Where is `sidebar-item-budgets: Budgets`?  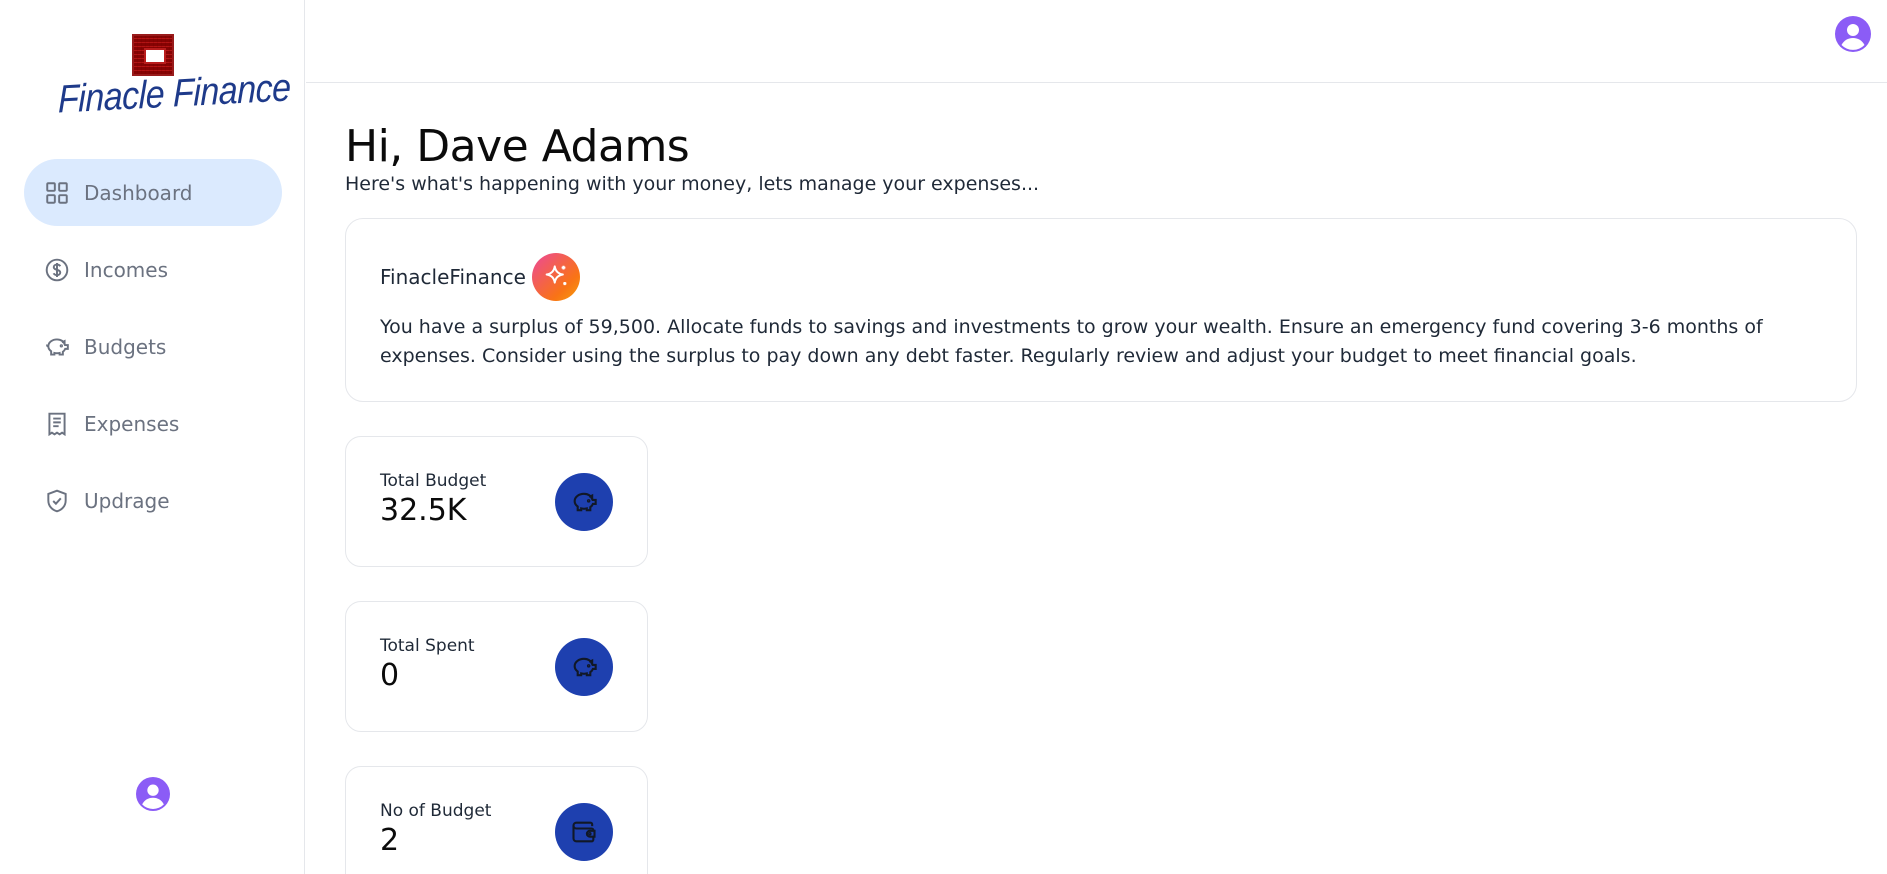 sidebar-item-budgets: Budgets is located at coordinates (153, 346).